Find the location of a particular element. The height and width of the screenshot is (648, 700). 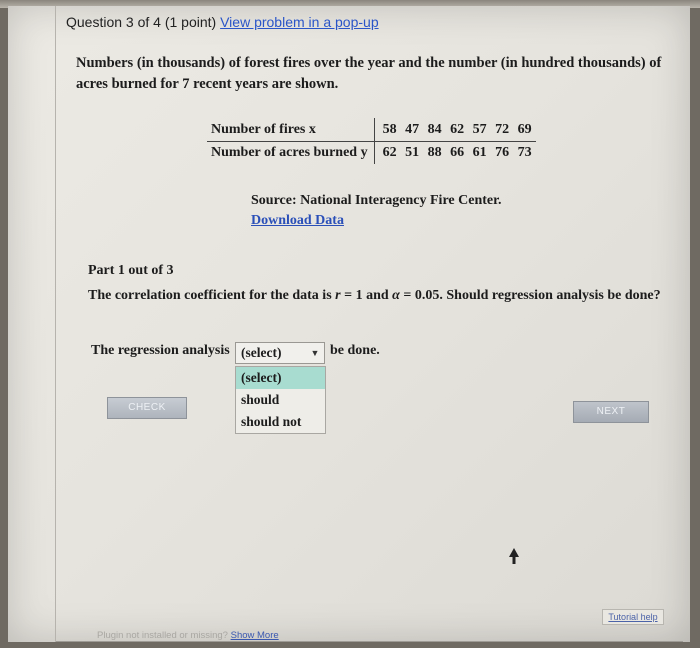

download-data-link: Download Data is located at coordinates (297, 221).